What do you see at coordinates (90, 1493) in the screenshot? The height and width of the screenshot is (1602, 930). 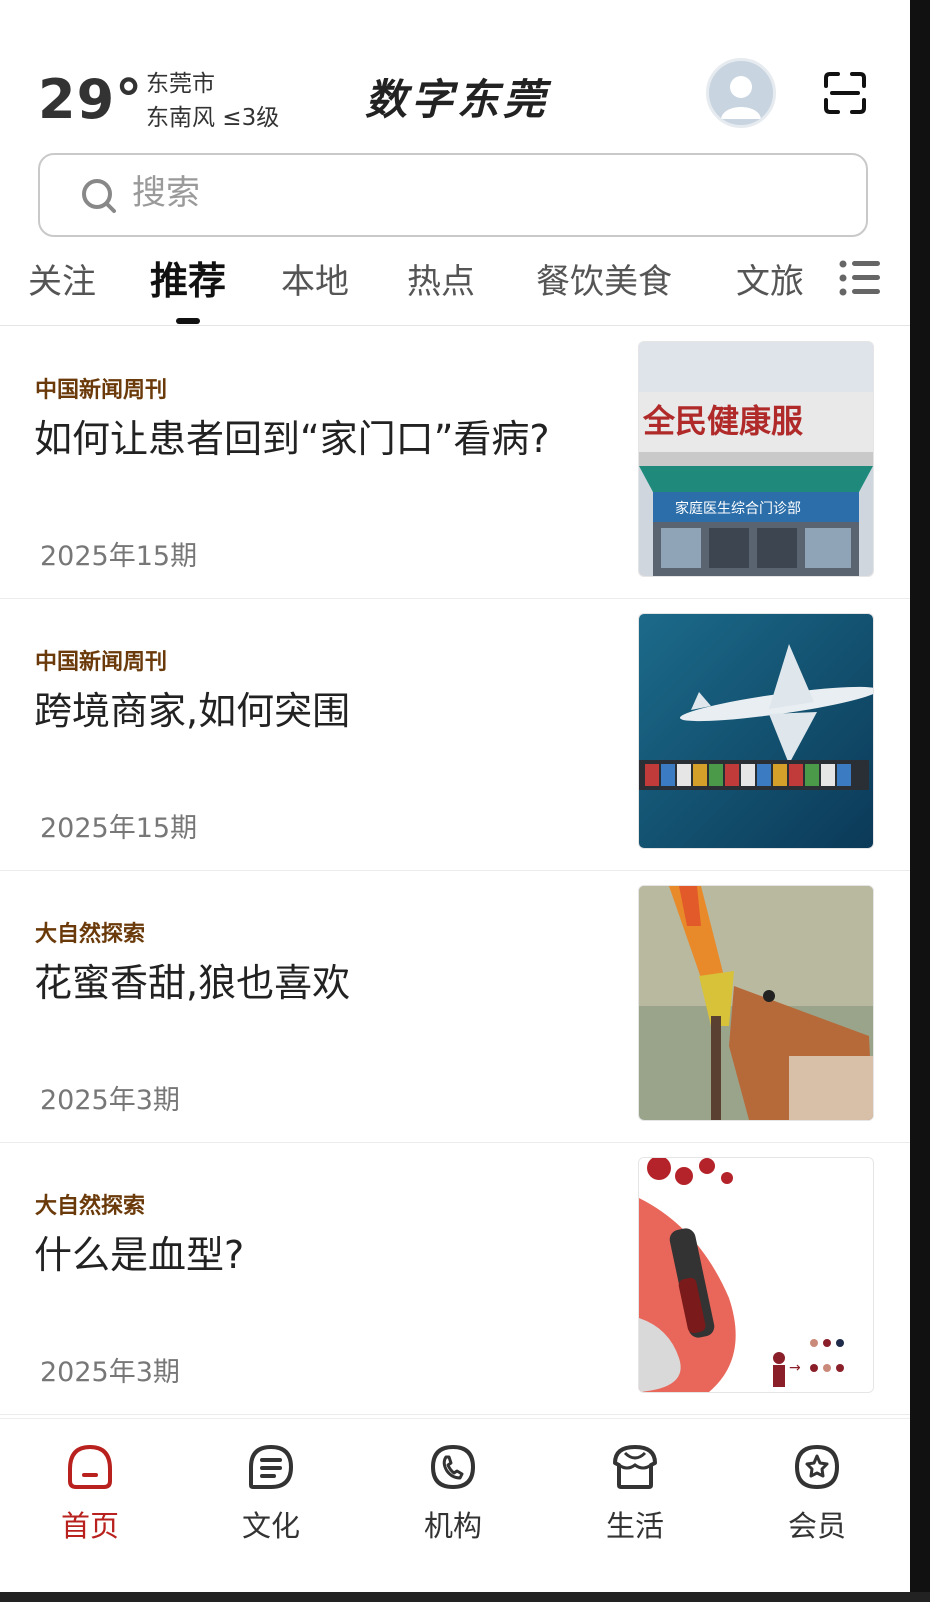 I see `nav-home: 首页` at bounding box center [90, 1493].